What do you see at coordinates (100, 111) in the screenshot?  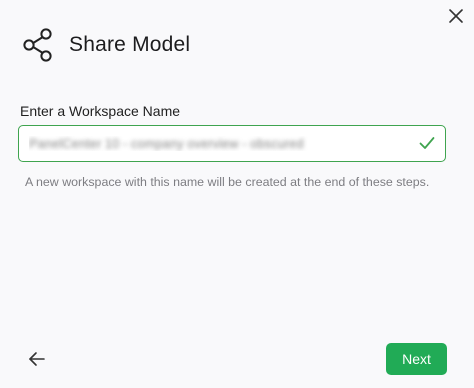 I see `workspace-name-label: Enter a Workspace Name` at bounding box center [100, 111].